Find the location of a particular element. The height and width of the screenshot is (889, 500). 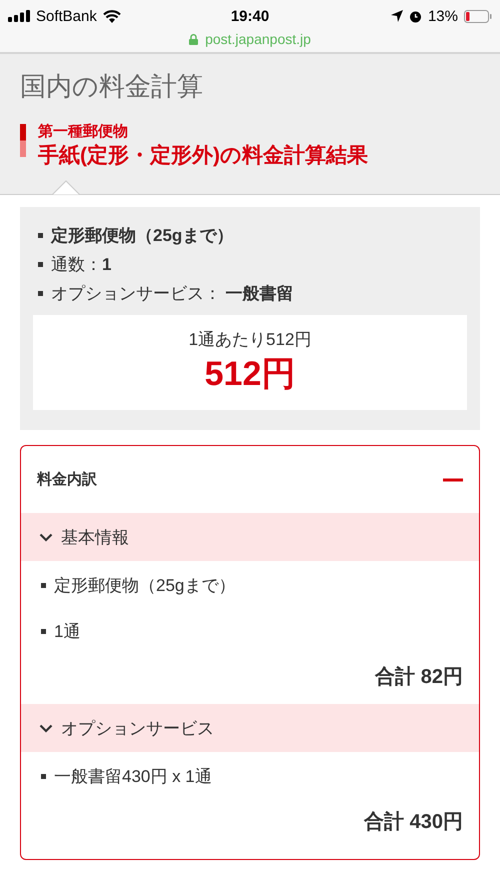

summary-item: 通数：1 is located at coordinates (81, 265).